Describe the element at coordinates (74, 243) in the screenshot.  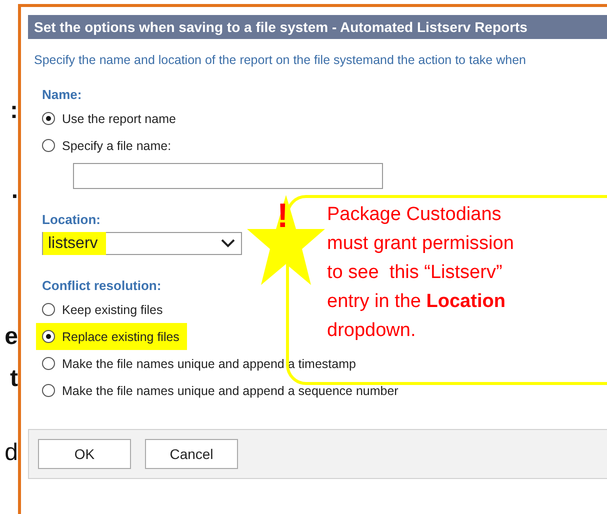
I see `dropdown-value: listserv` at that location.